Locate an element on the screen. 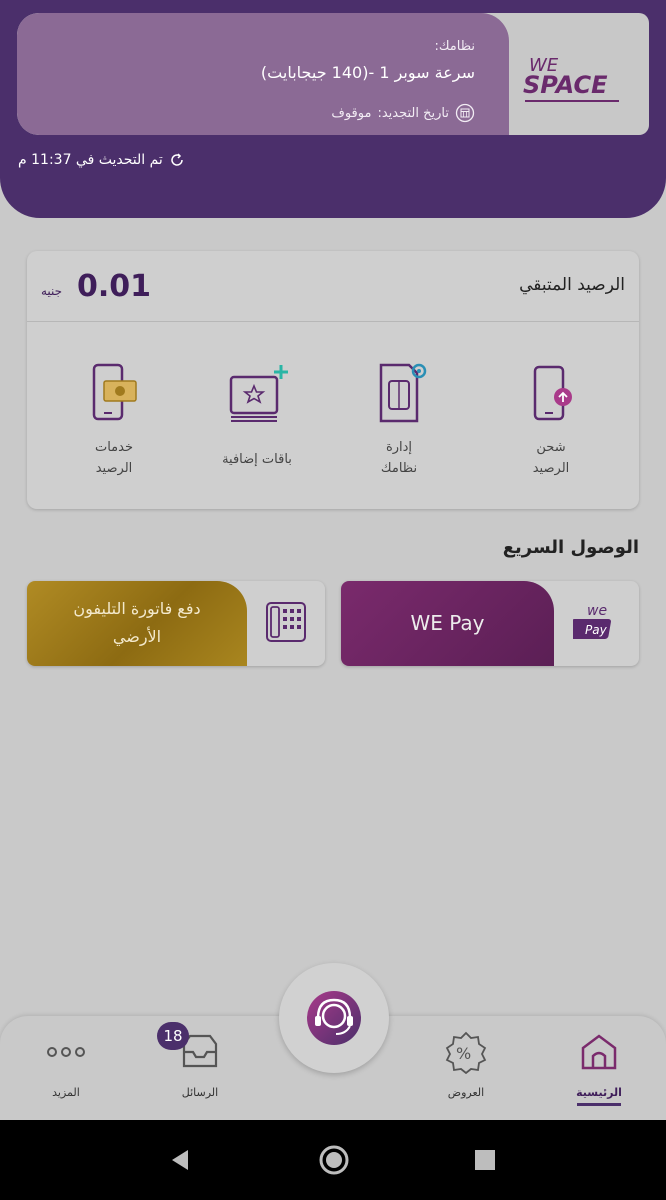  plan-name: سرعة سوبر 1 -(140 جيجابايت) is located at coordinates (367, 72).